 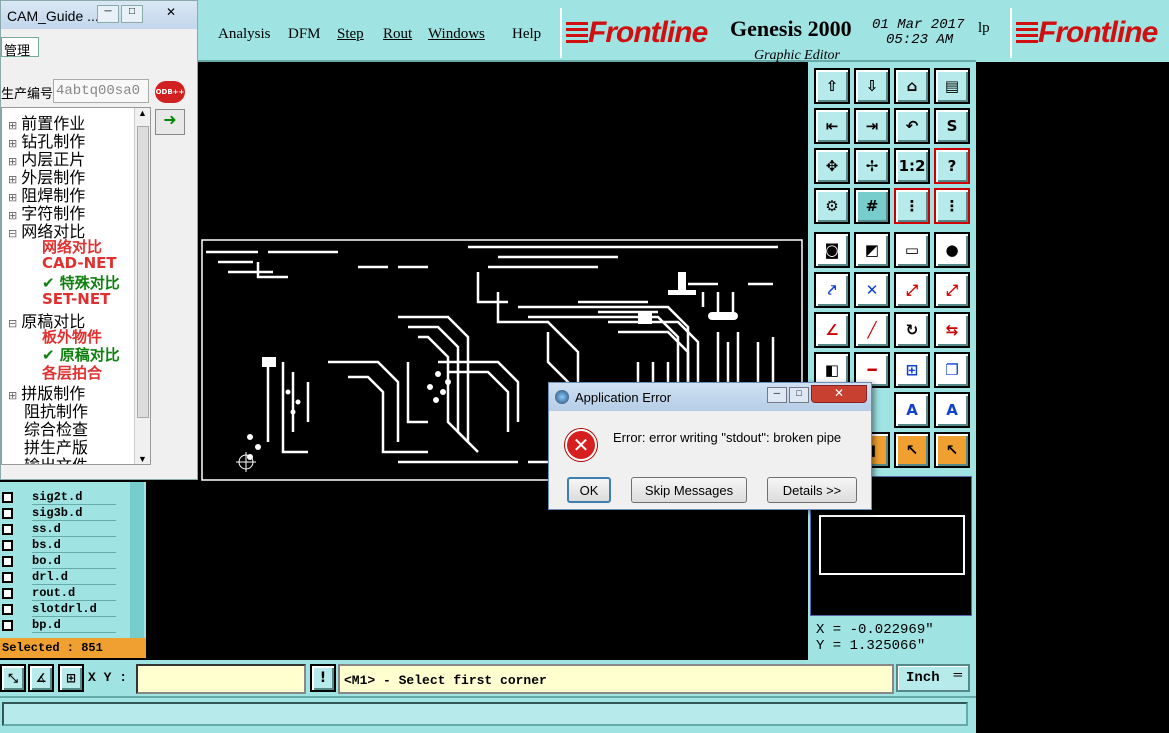 I want to click on layer-row: bp.d, so click(x=58, y=625).